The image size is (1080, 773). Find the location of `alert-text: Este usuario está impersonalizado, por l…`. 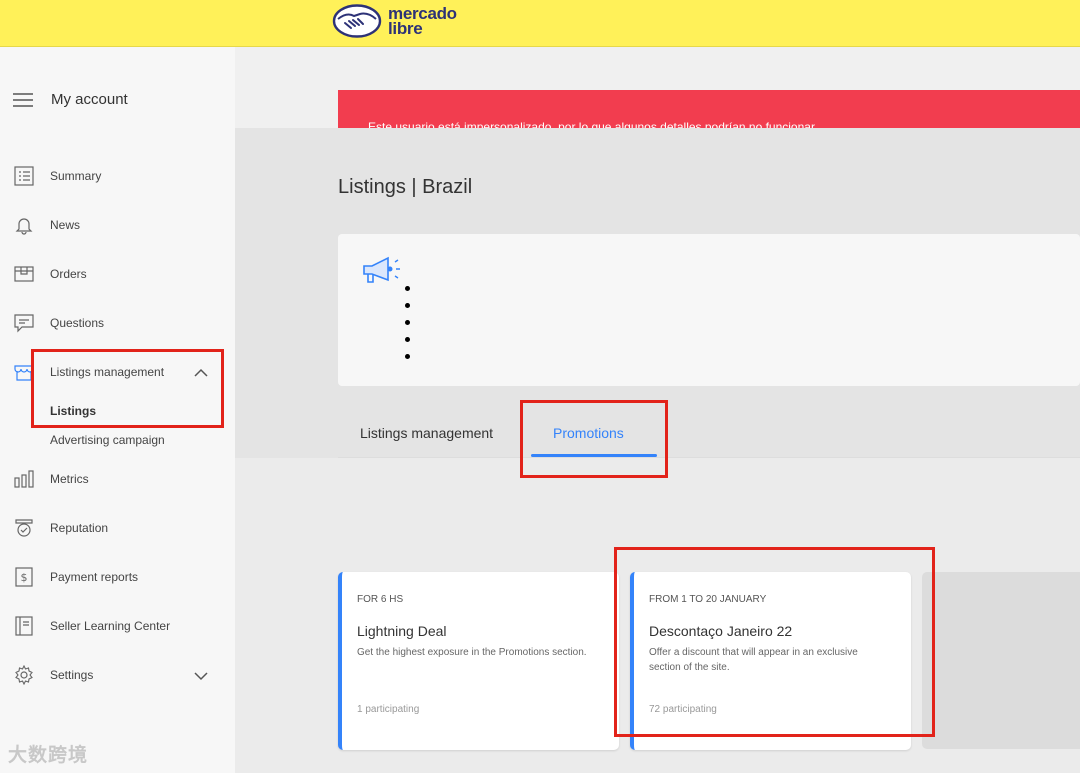

alert-text: Este usuario está impersonalizado, por l… is located at coordinates (593, 124).